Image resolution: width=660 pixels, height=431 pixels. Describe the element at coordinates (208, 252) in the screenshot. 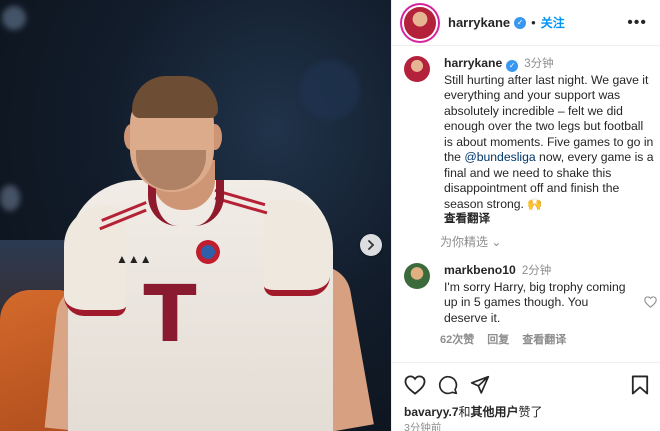

I see `club-crest-icon` at that location.